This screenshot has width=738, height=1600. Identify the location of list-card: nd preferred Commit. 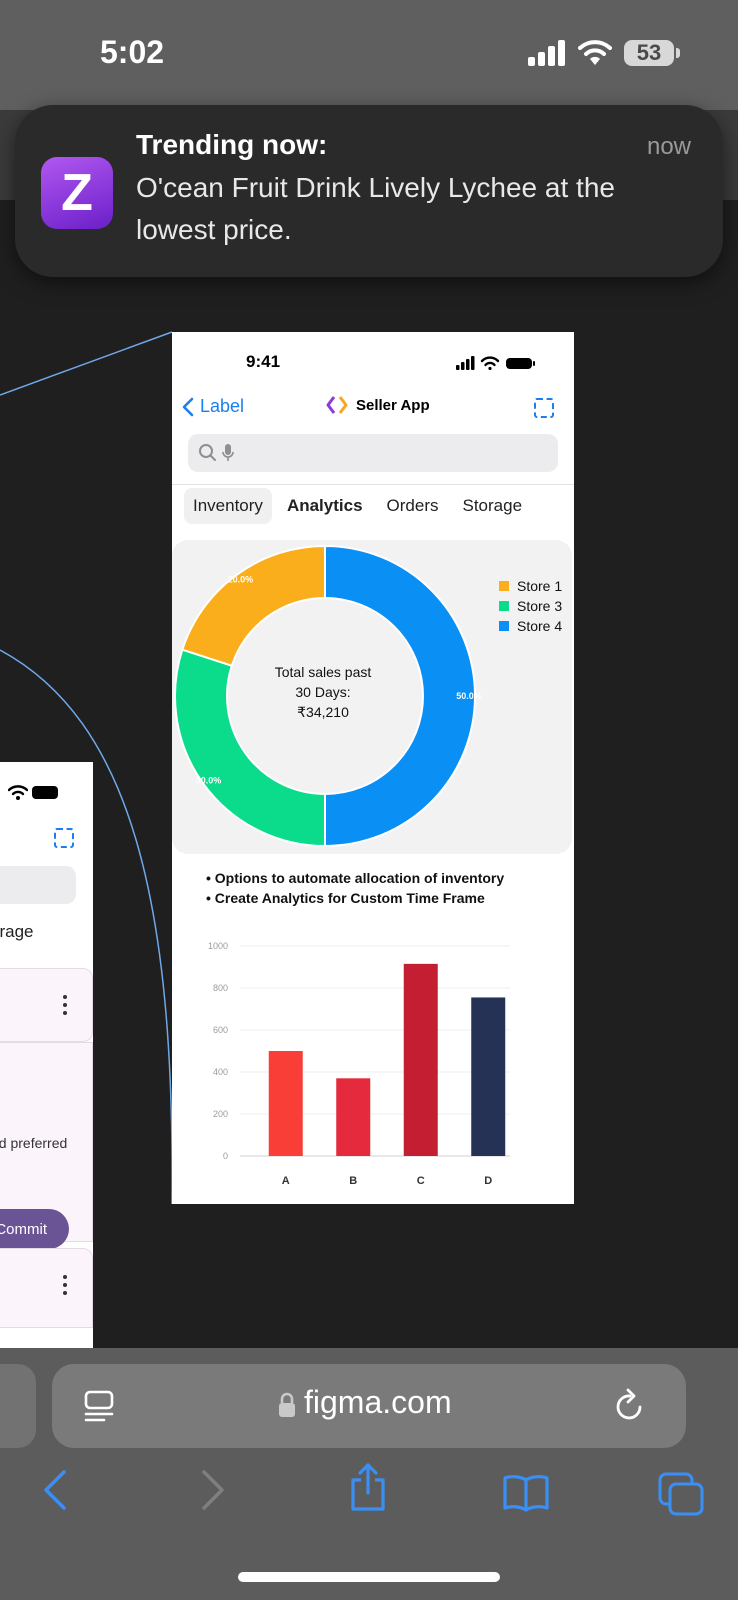
(46, 1145).